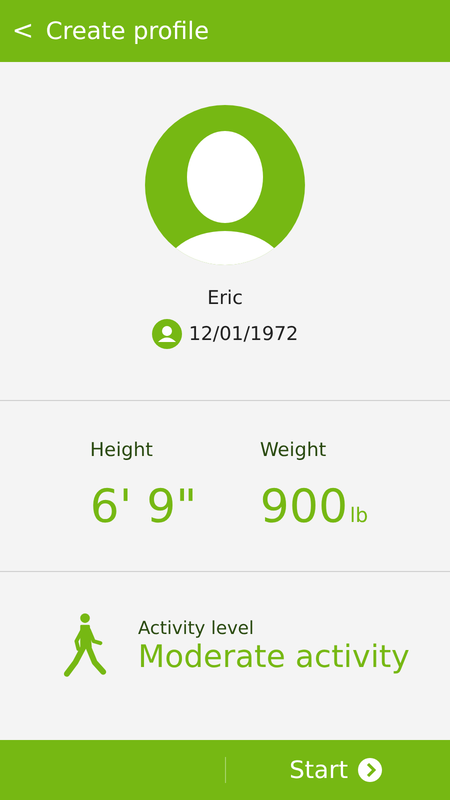 The width and height of the screenshot is (450, 800). What do you see at coordinates (122, 450) in the screenshot?
I see `measurement-label: Height` at bounding box center [122, 450].